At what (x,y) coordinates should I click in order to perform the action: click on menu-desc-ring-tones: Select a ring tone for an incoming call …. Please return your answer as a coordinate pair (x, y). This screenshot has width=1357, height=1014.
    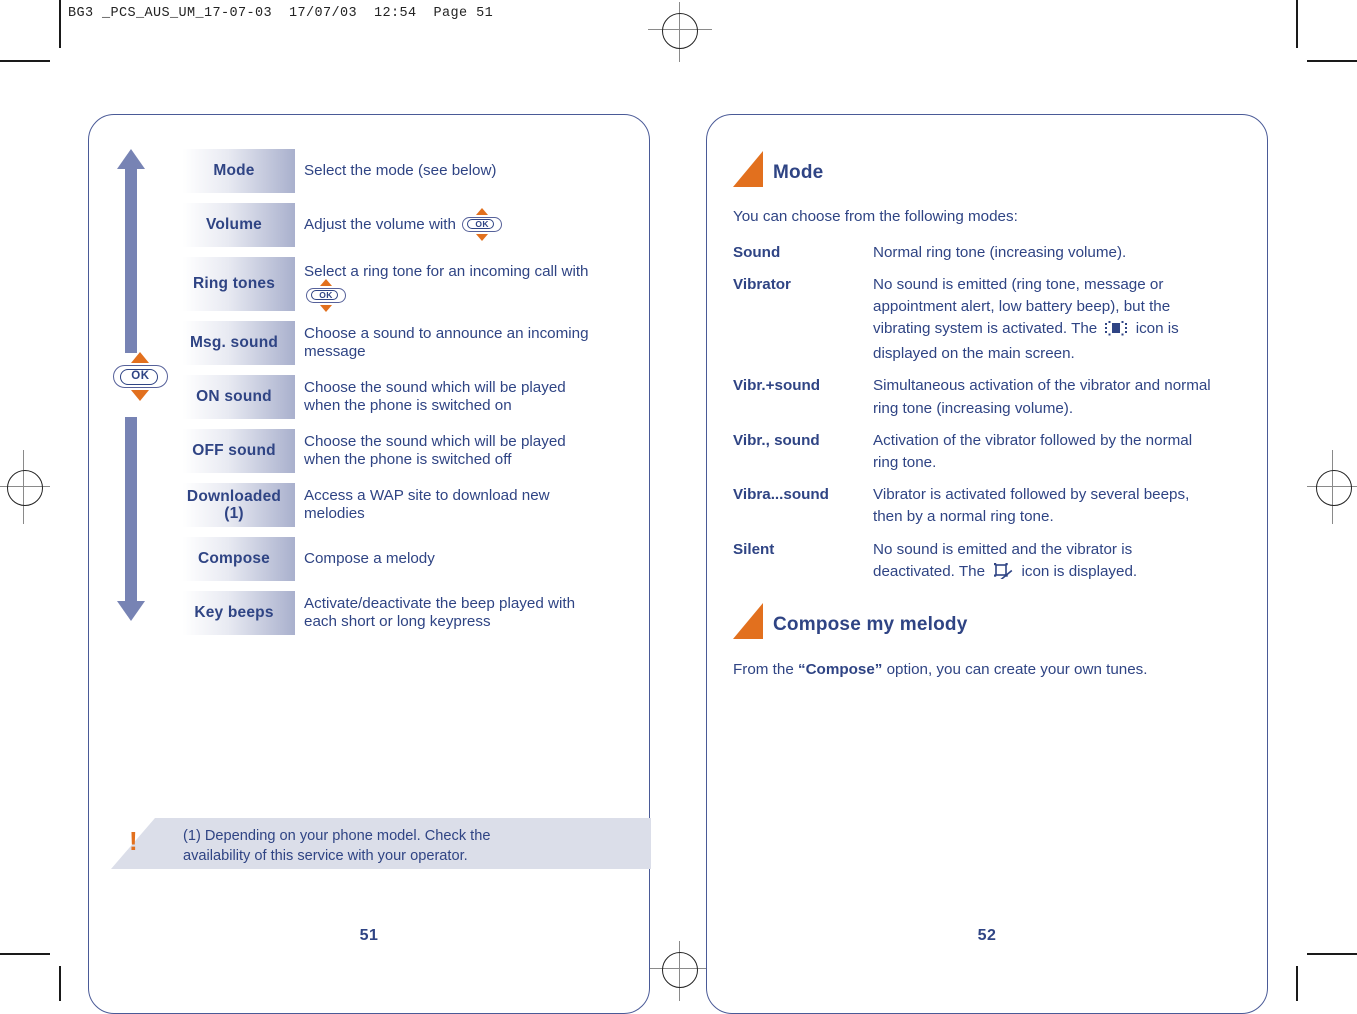
    Looking at the image, I should click on (460, 284).